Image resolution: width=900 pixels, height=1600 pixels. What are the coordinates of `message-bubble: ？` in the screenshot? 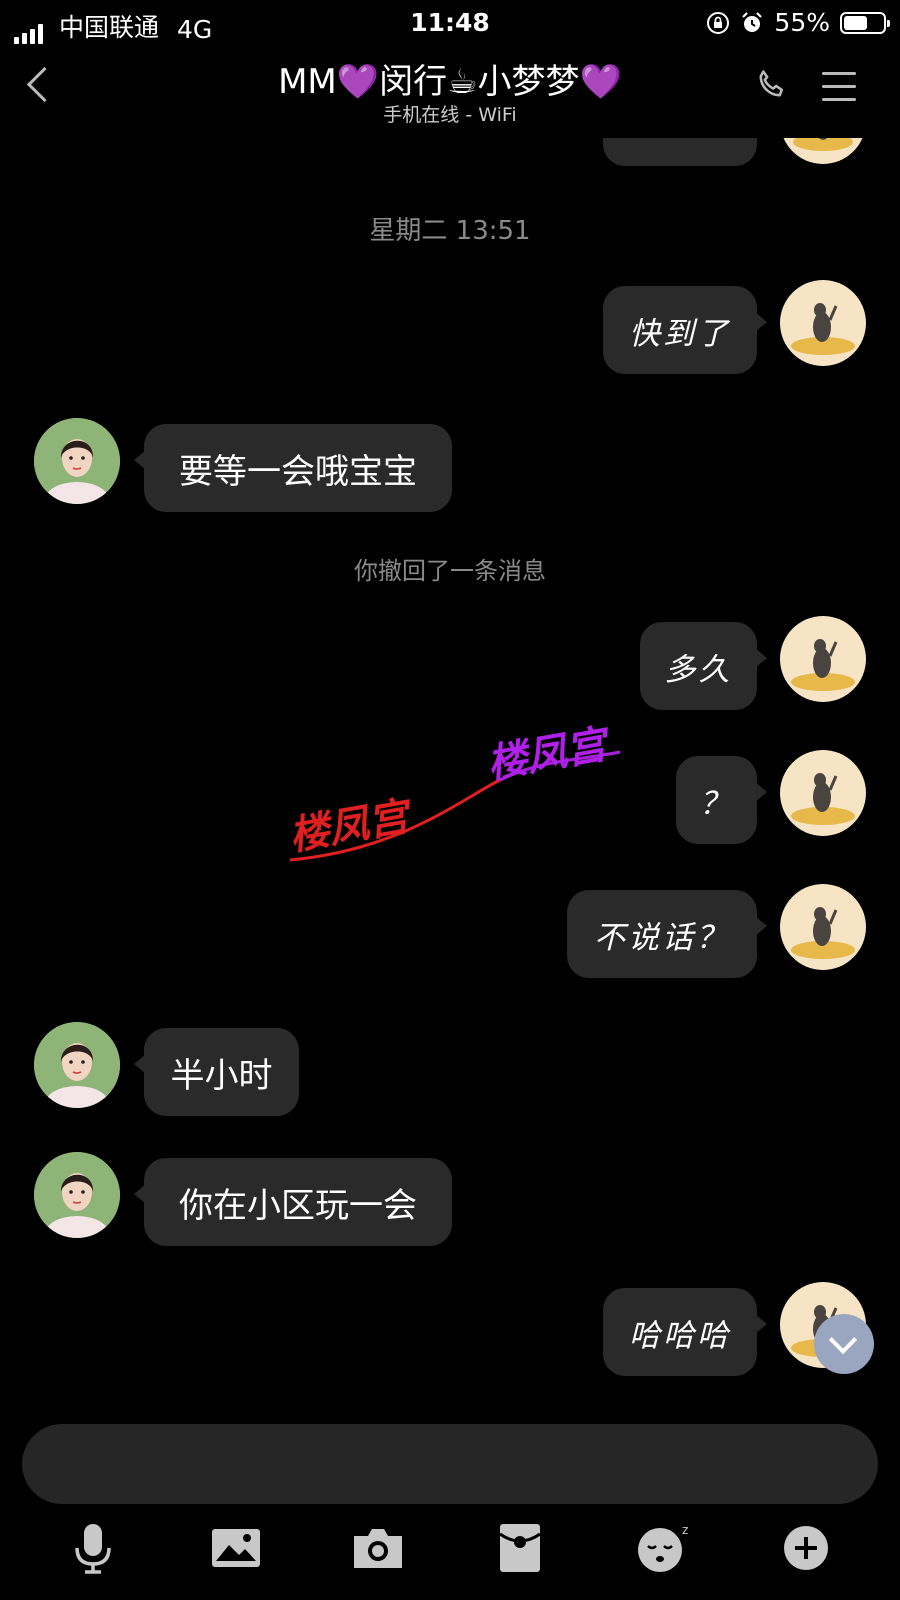 It's located at (721, 800).